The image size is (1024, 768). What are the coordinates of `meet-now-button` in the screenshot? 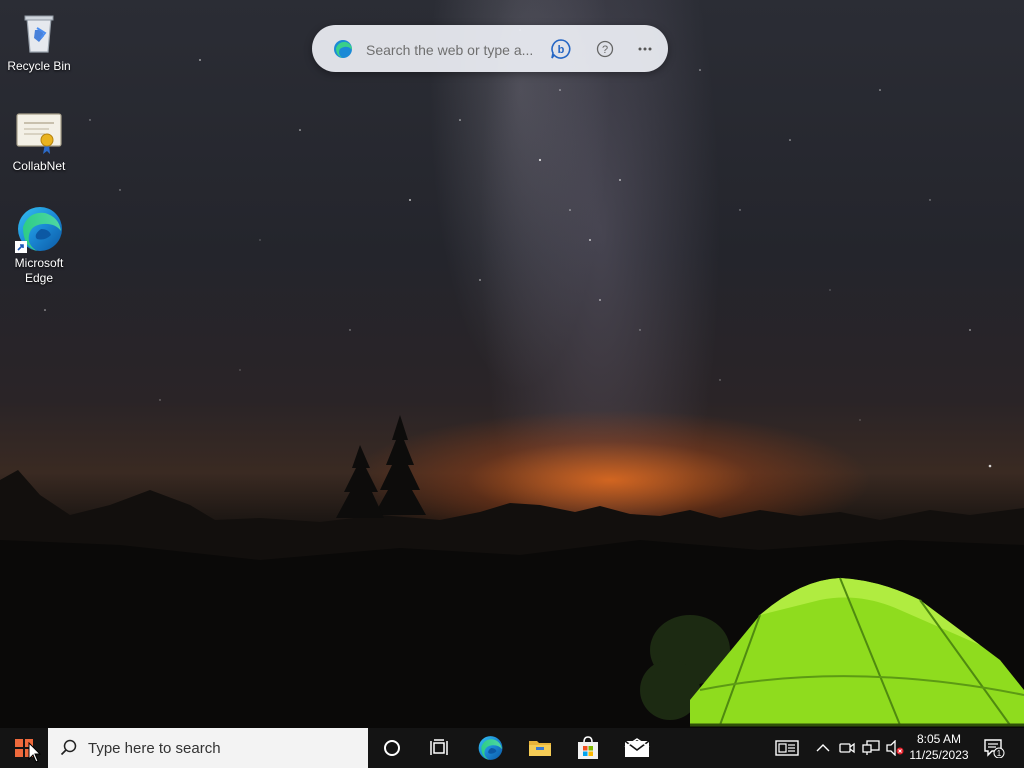 It's located at (847, 748).